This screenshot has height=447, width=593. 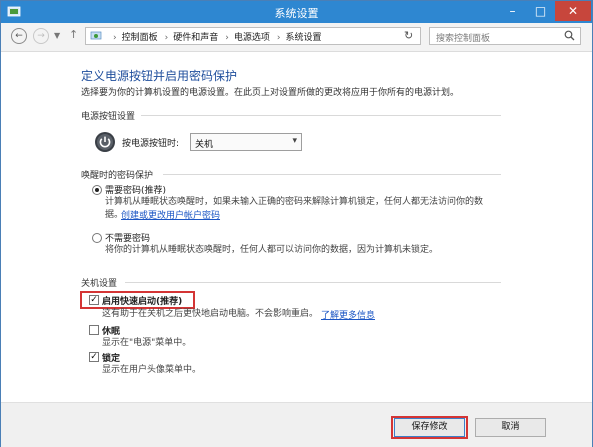 I want to click on cancel-button: 取消, so click(x=510, y=427).